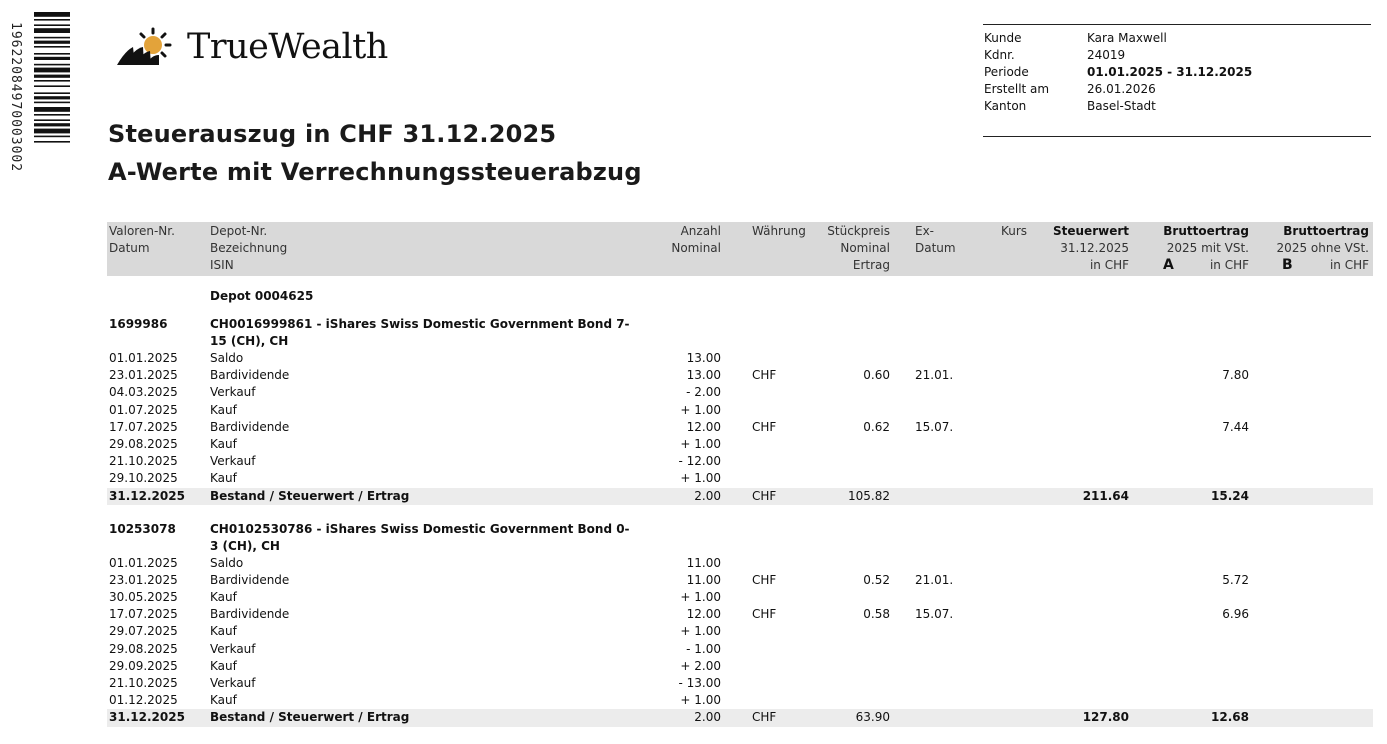 The image size is (1387, 744). What do you see at coordinates (876, 375) in the screenshot?
I see `cell-price: 0.60` at bounding box center [876, 375].